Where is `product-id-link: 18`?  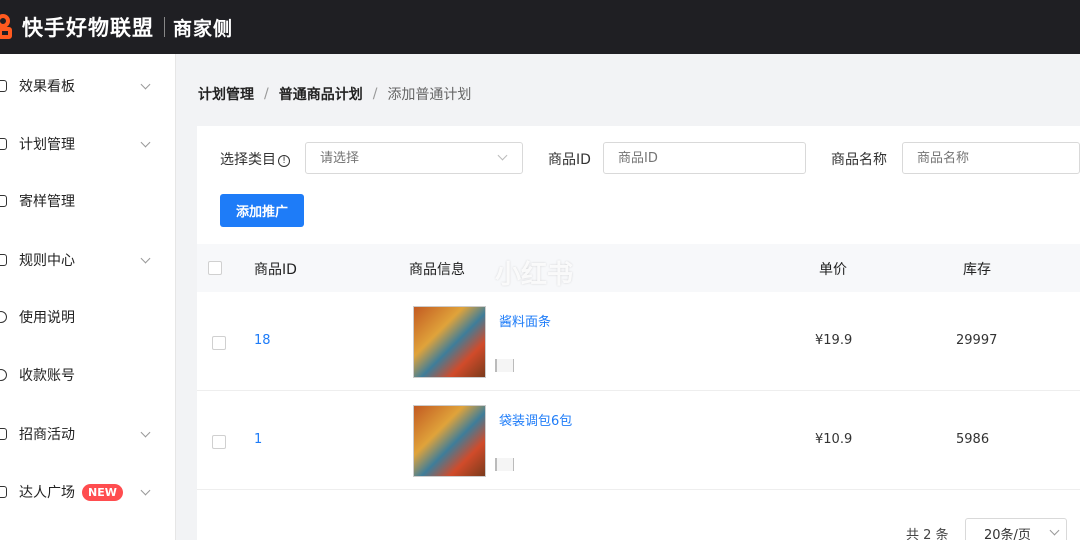
product-id-link: 18 is located at coordinates (262, 340).